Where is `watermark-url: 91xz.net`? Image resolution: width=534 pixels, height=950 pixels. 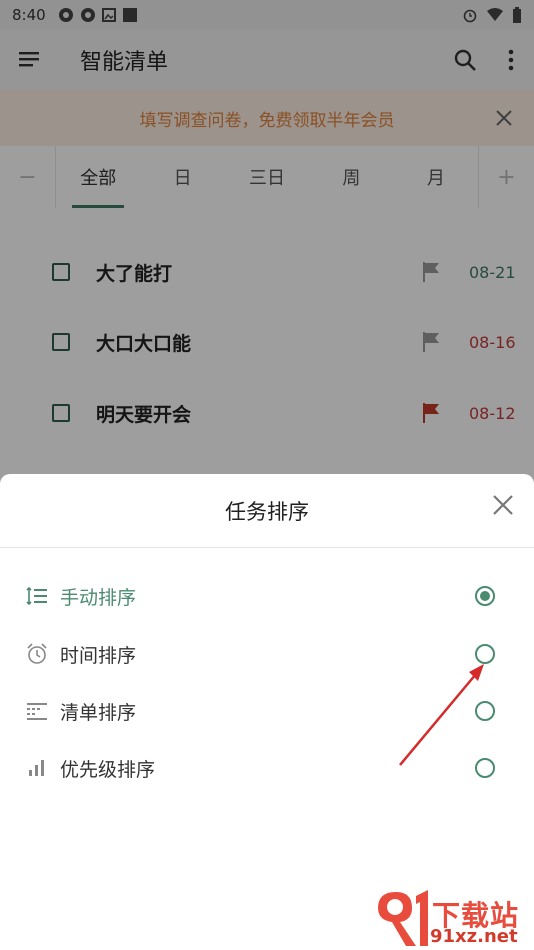 watermark-url: 91xz.net is located at coordinates (474, 936).